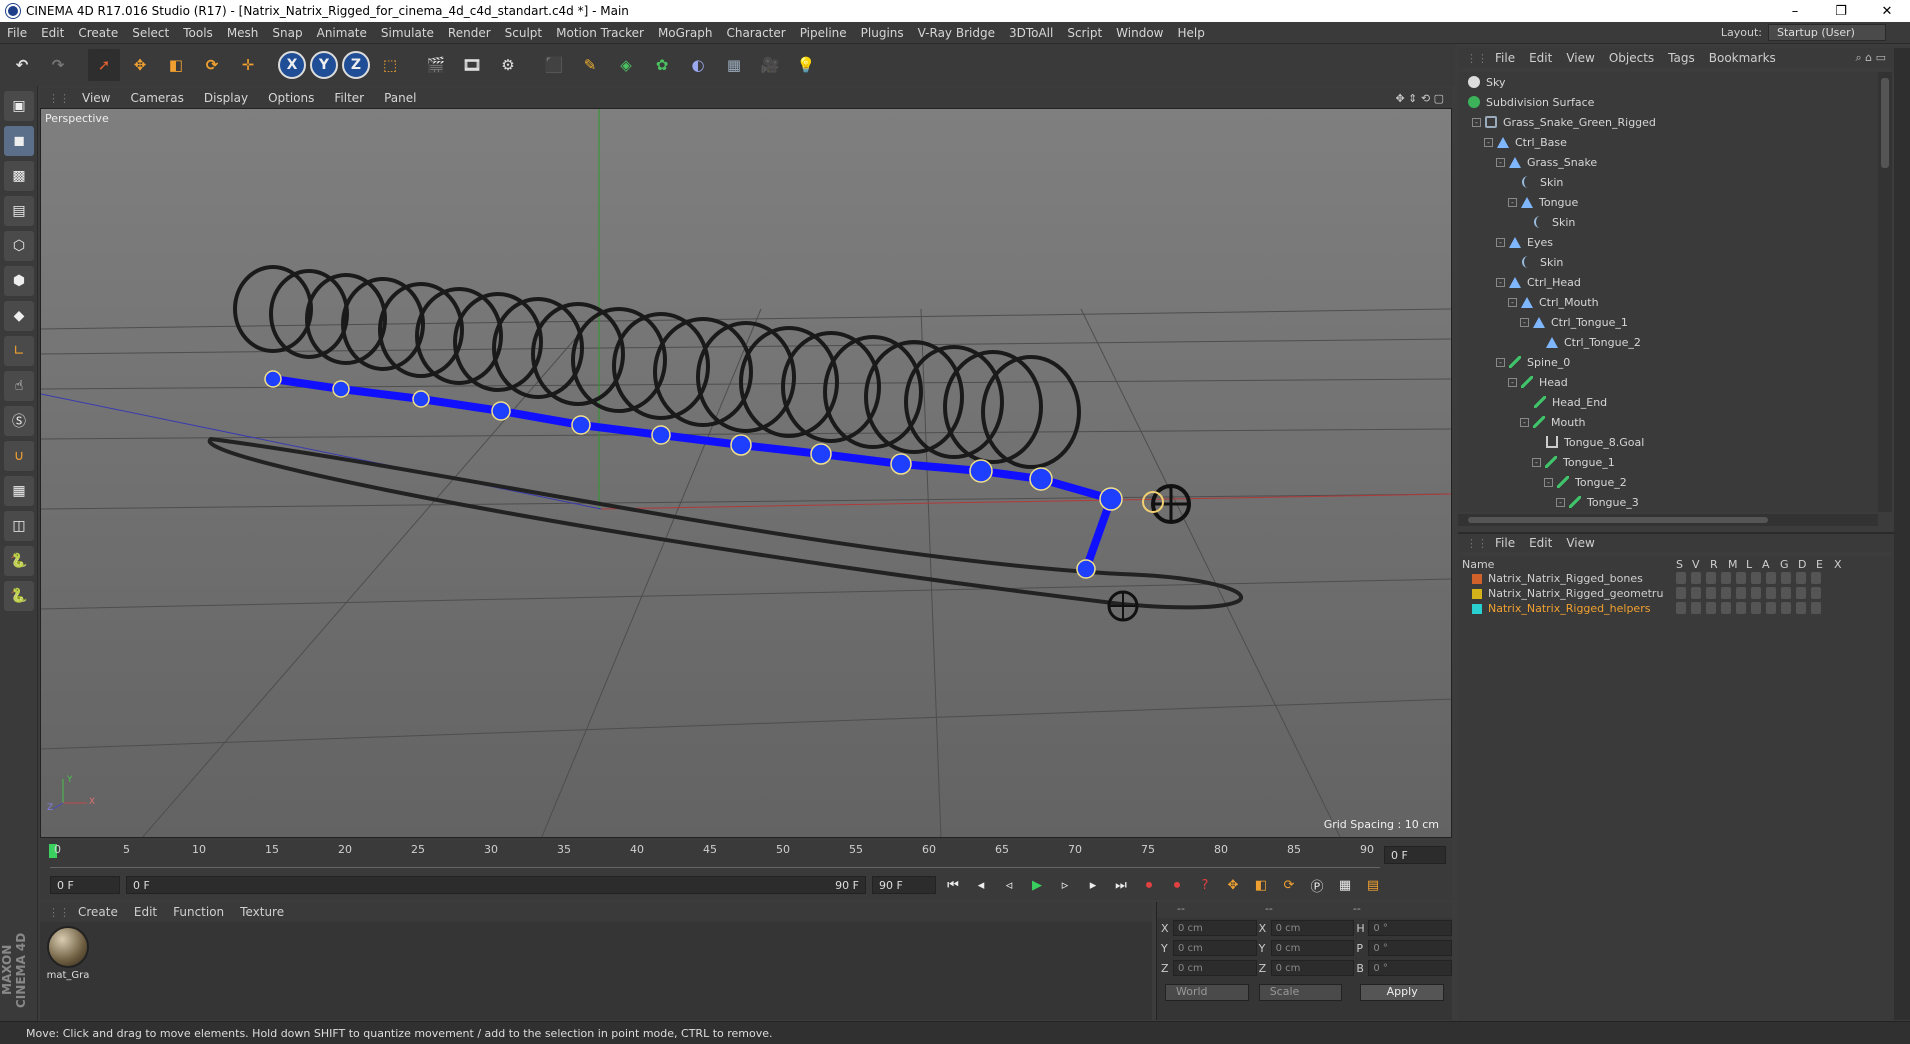 Image resolution: width=1910 pixels, height=1044 pixels. Describe the element at coordinates (472, 65) in the screenshot. I see `render-picture-viewer-icon: 🎞` at that location.